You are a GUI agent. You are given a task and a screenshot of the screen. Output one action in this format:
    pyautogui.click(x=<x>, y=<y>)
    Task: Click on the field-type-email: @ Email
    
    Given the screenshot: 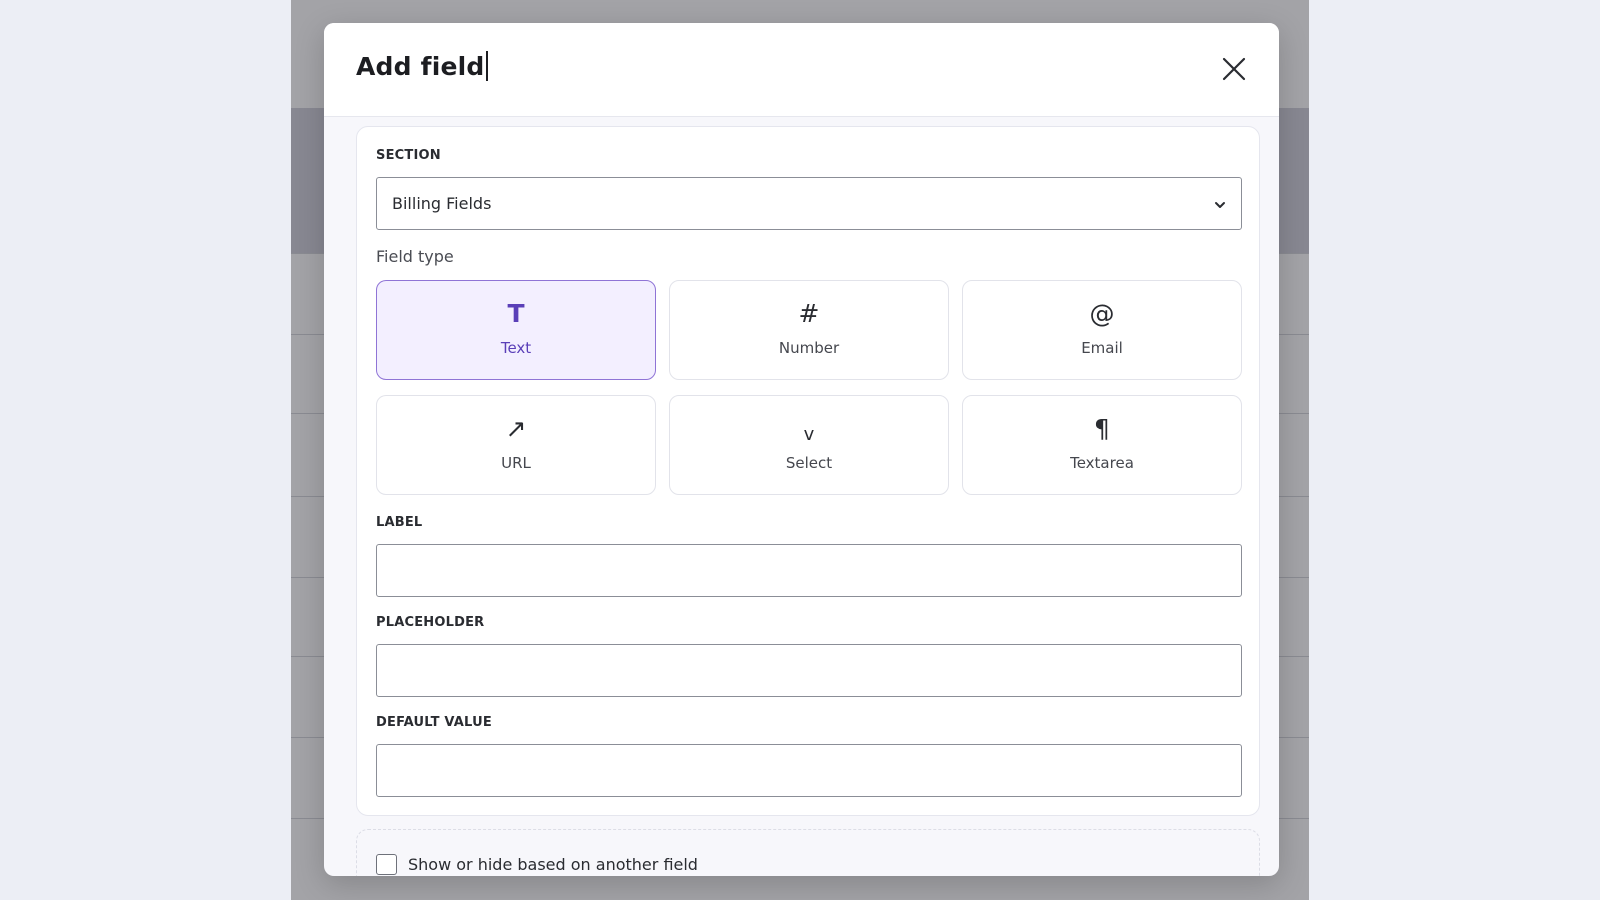 What is the action you would take?
    pyautogui.click(x=1102, y=330)
    